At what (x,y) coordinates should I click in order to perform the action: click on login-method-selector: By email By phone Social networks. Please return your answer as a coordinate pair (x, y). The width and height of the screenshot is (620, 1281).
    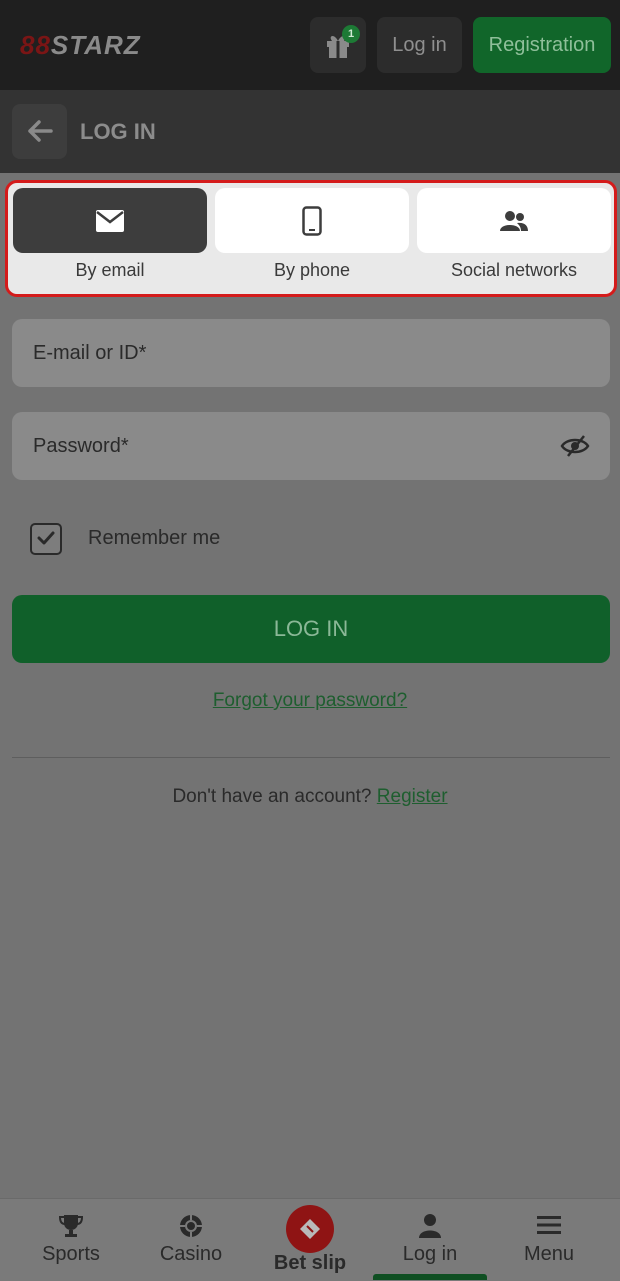
    Looking at the image, I should click on (311, 238).